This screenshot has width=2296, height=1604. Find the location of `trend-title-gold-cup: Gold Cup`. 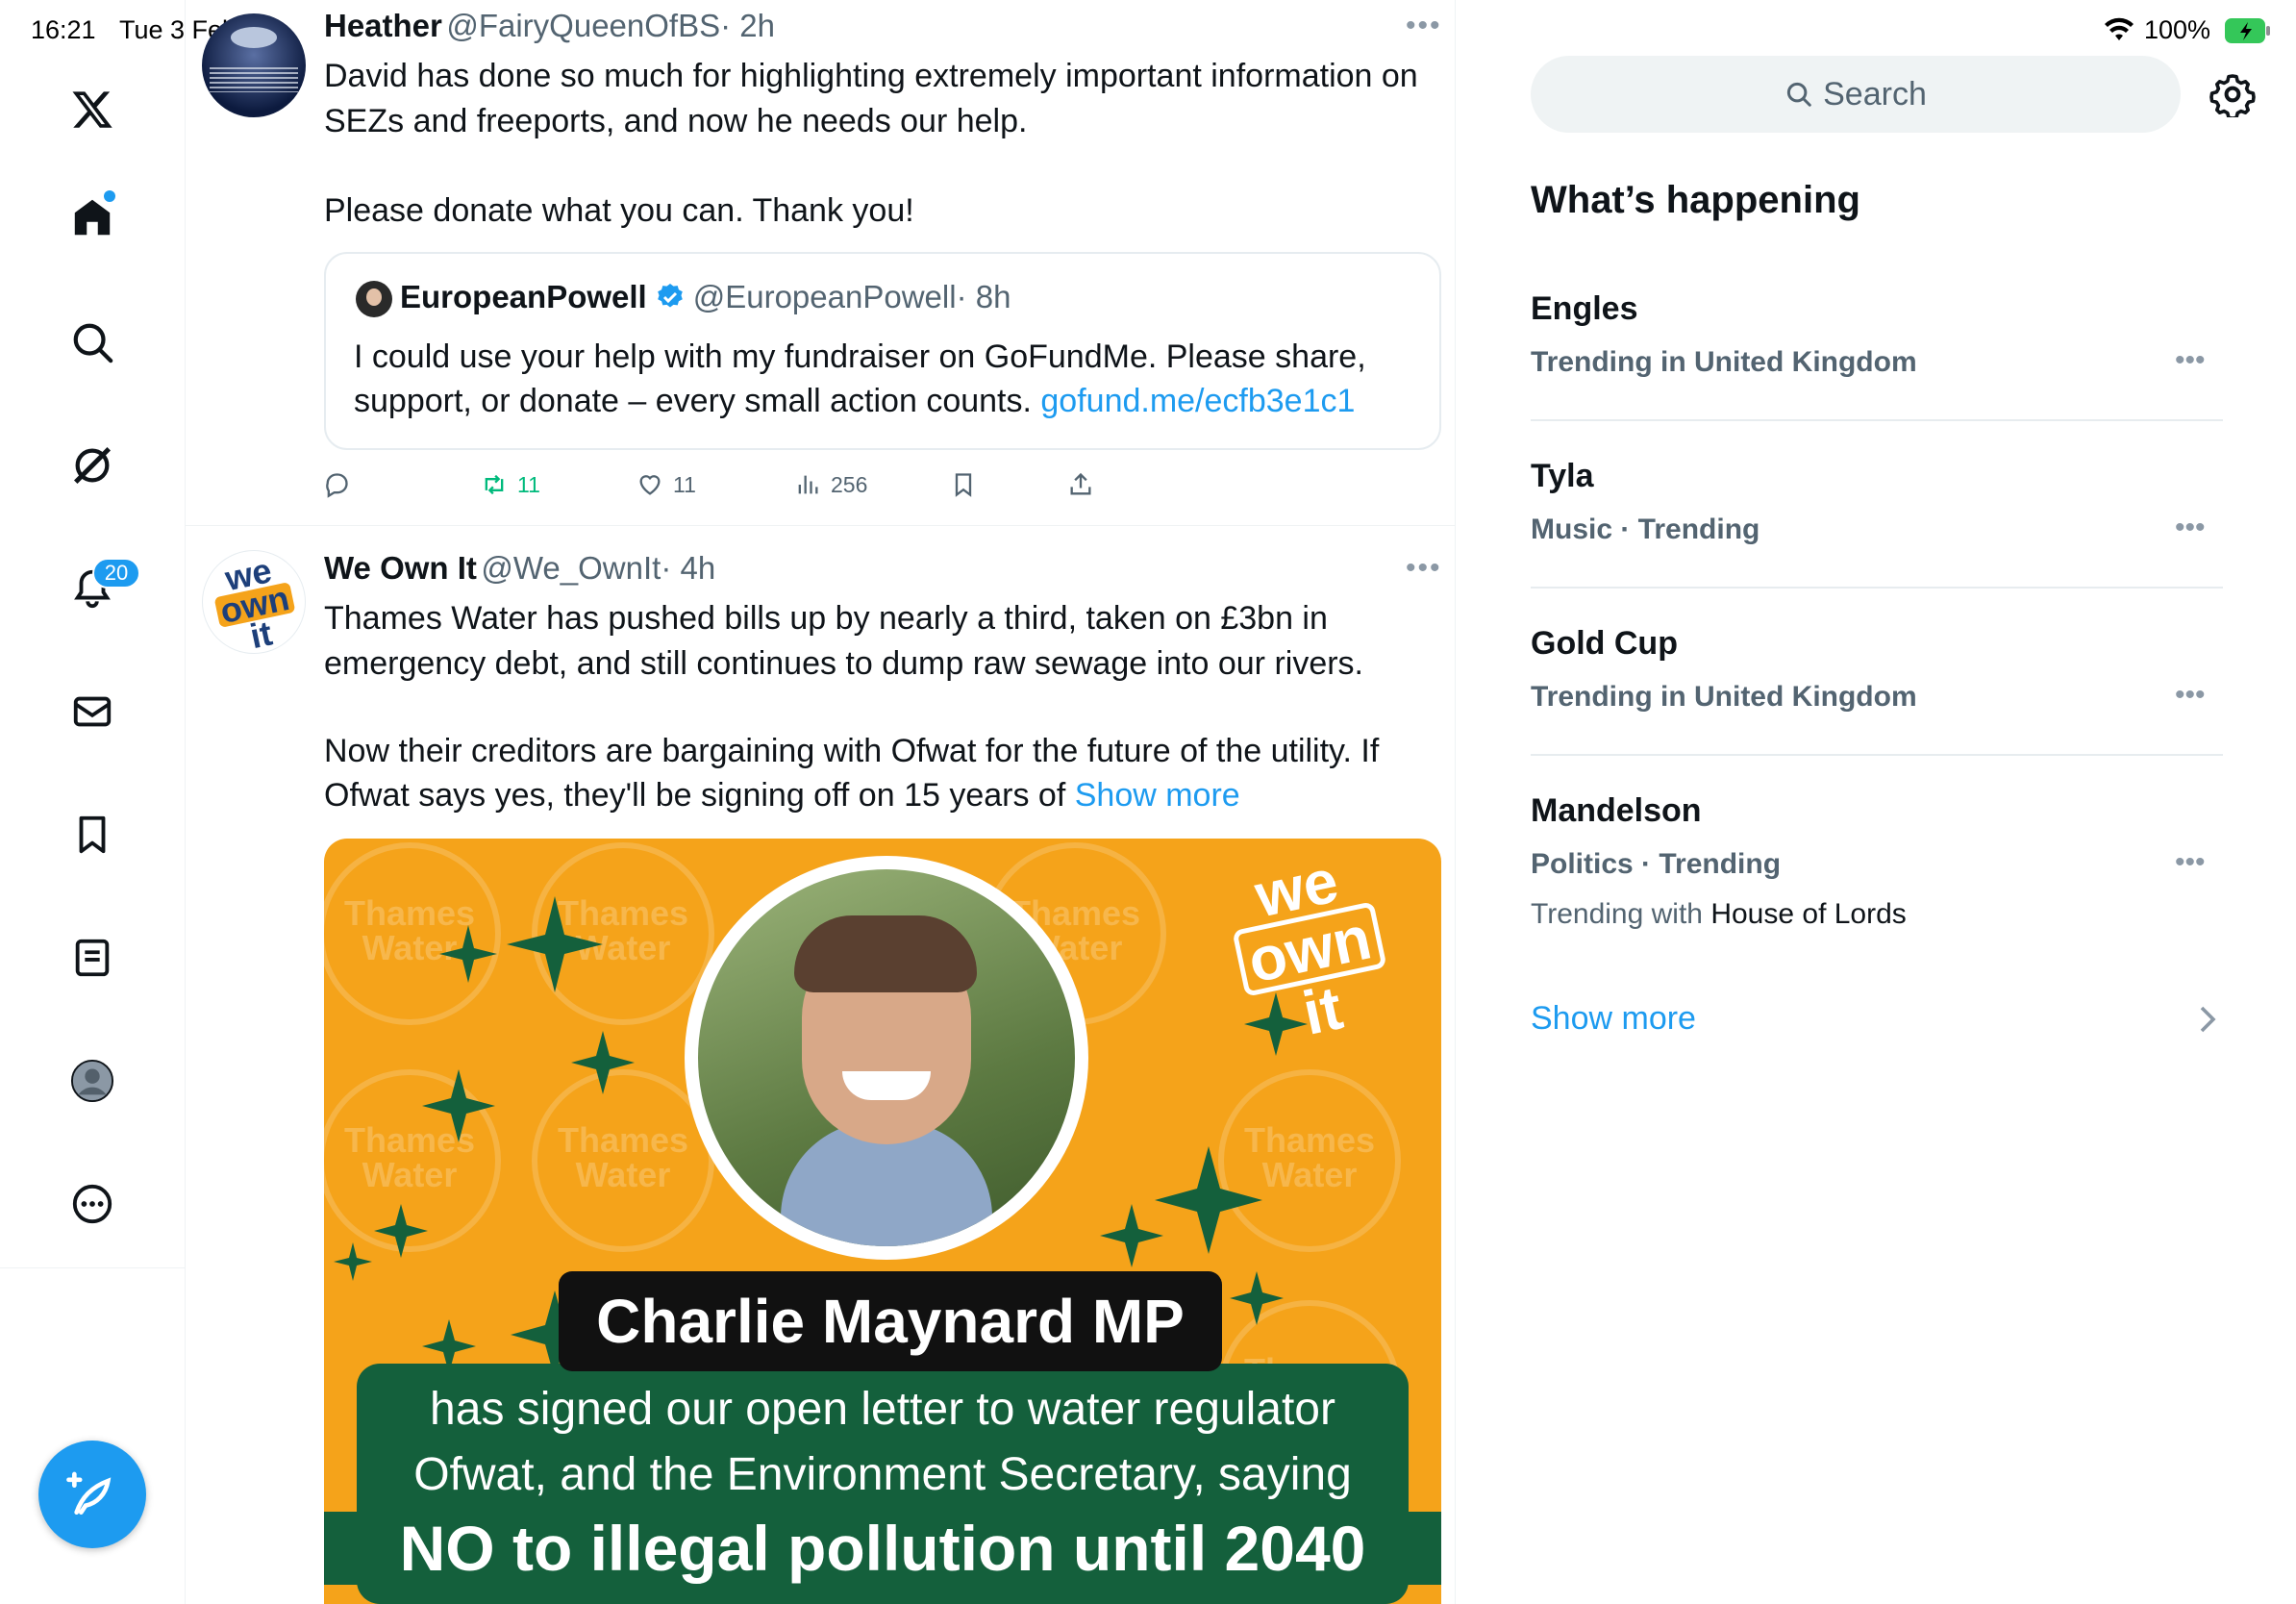

trend-title-gold-cup: Gold Cup is located at coordinates (1604, 644).